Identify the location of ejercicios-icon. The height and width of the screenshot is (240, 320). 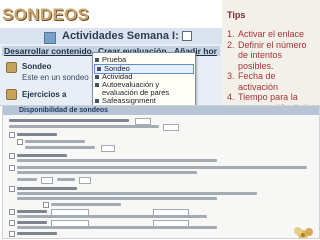
(11, 94).